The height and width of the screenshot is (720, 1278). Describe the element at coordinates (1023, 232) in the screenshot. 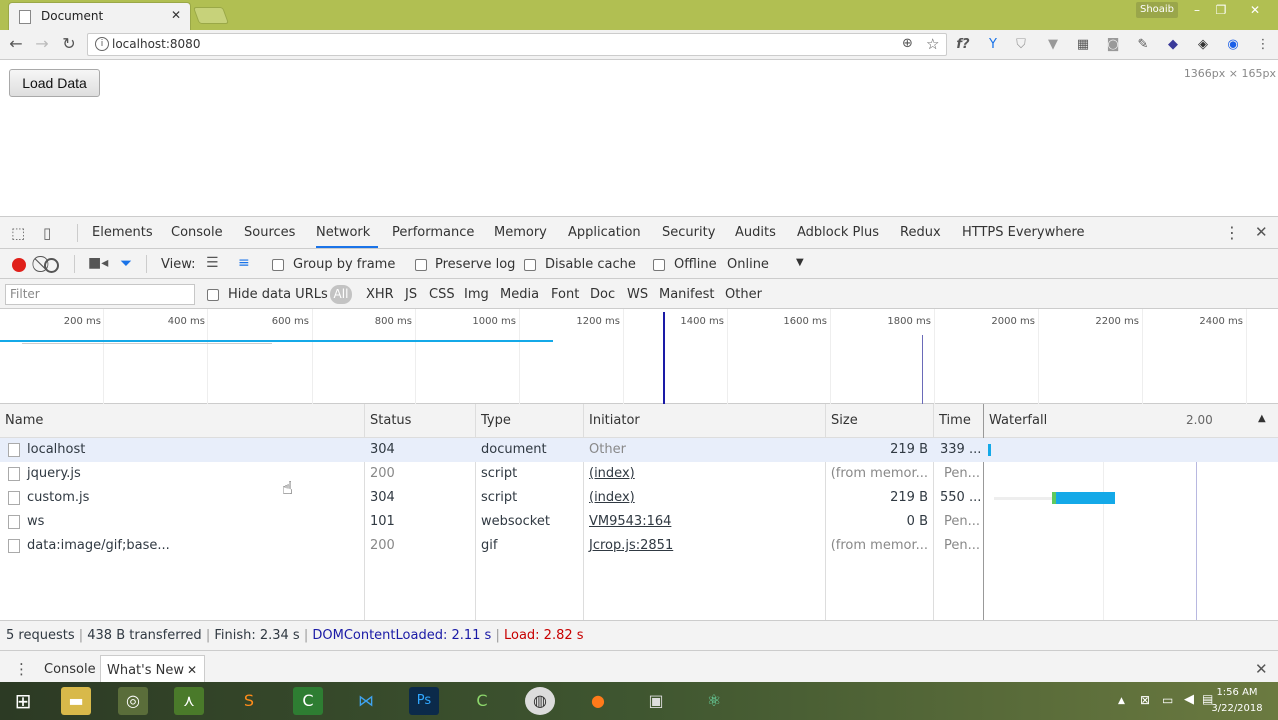

I see `tab-https-everywhere: HTTPS Everywhere` at that location.